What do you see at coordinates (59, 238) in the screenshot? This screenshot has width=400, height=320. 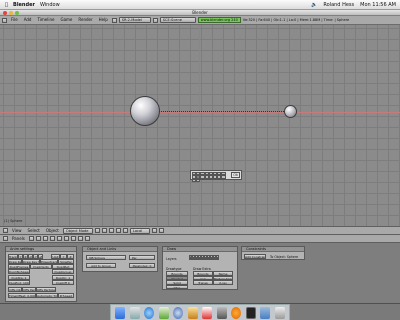 I see `editing-context-icon` at bounding box center [59, 238].